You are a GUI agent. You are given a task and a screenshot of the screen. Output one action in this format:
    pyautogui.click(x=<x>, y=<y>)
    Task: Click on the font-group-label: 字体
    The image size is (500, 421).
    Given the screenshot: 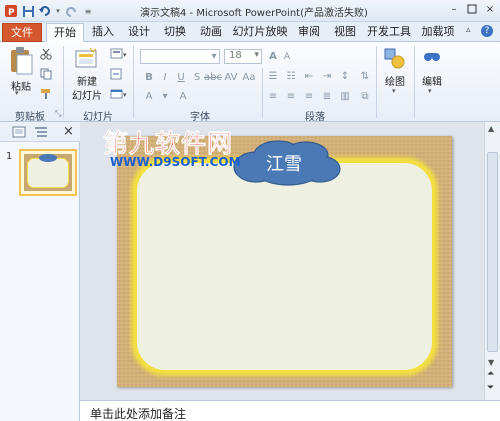 What is the action you would take?
    pyautogui.click(x=200, y=117)
    